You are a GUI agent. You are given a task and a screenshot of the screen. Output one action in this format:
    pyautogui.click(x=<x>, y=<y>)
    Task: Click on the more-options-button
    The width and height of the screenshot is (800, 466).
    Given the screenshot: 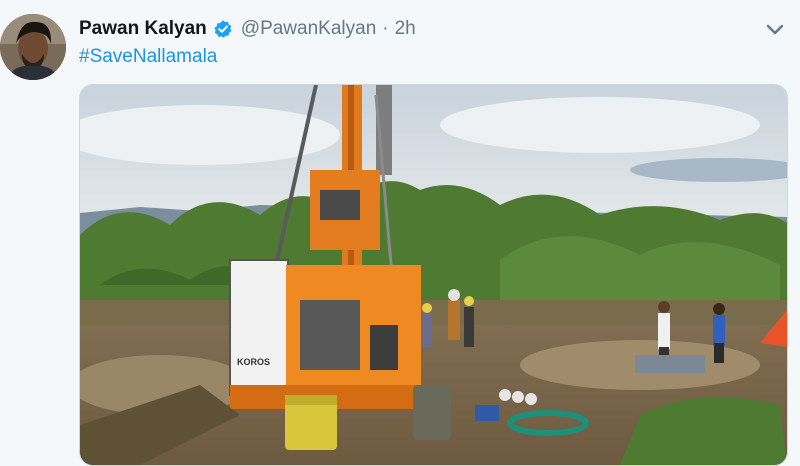 What is the action you would take?
    pyautogui.click(x=775, y=29)
    